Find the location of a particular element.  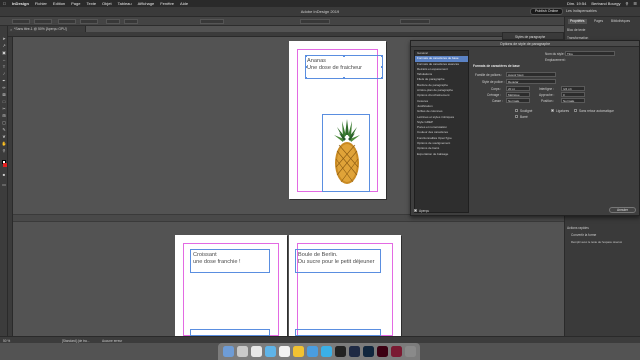

control-h-field is located at coordinates (89, 21).